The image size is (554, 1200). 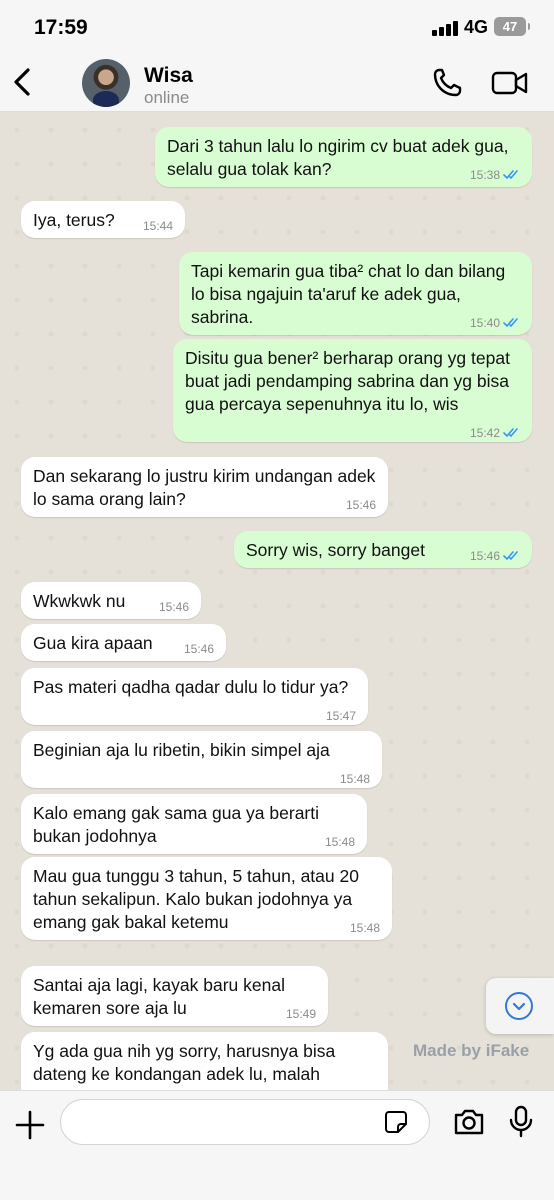 I want to click on message-time: 15:44, so click(x=157, y=226).